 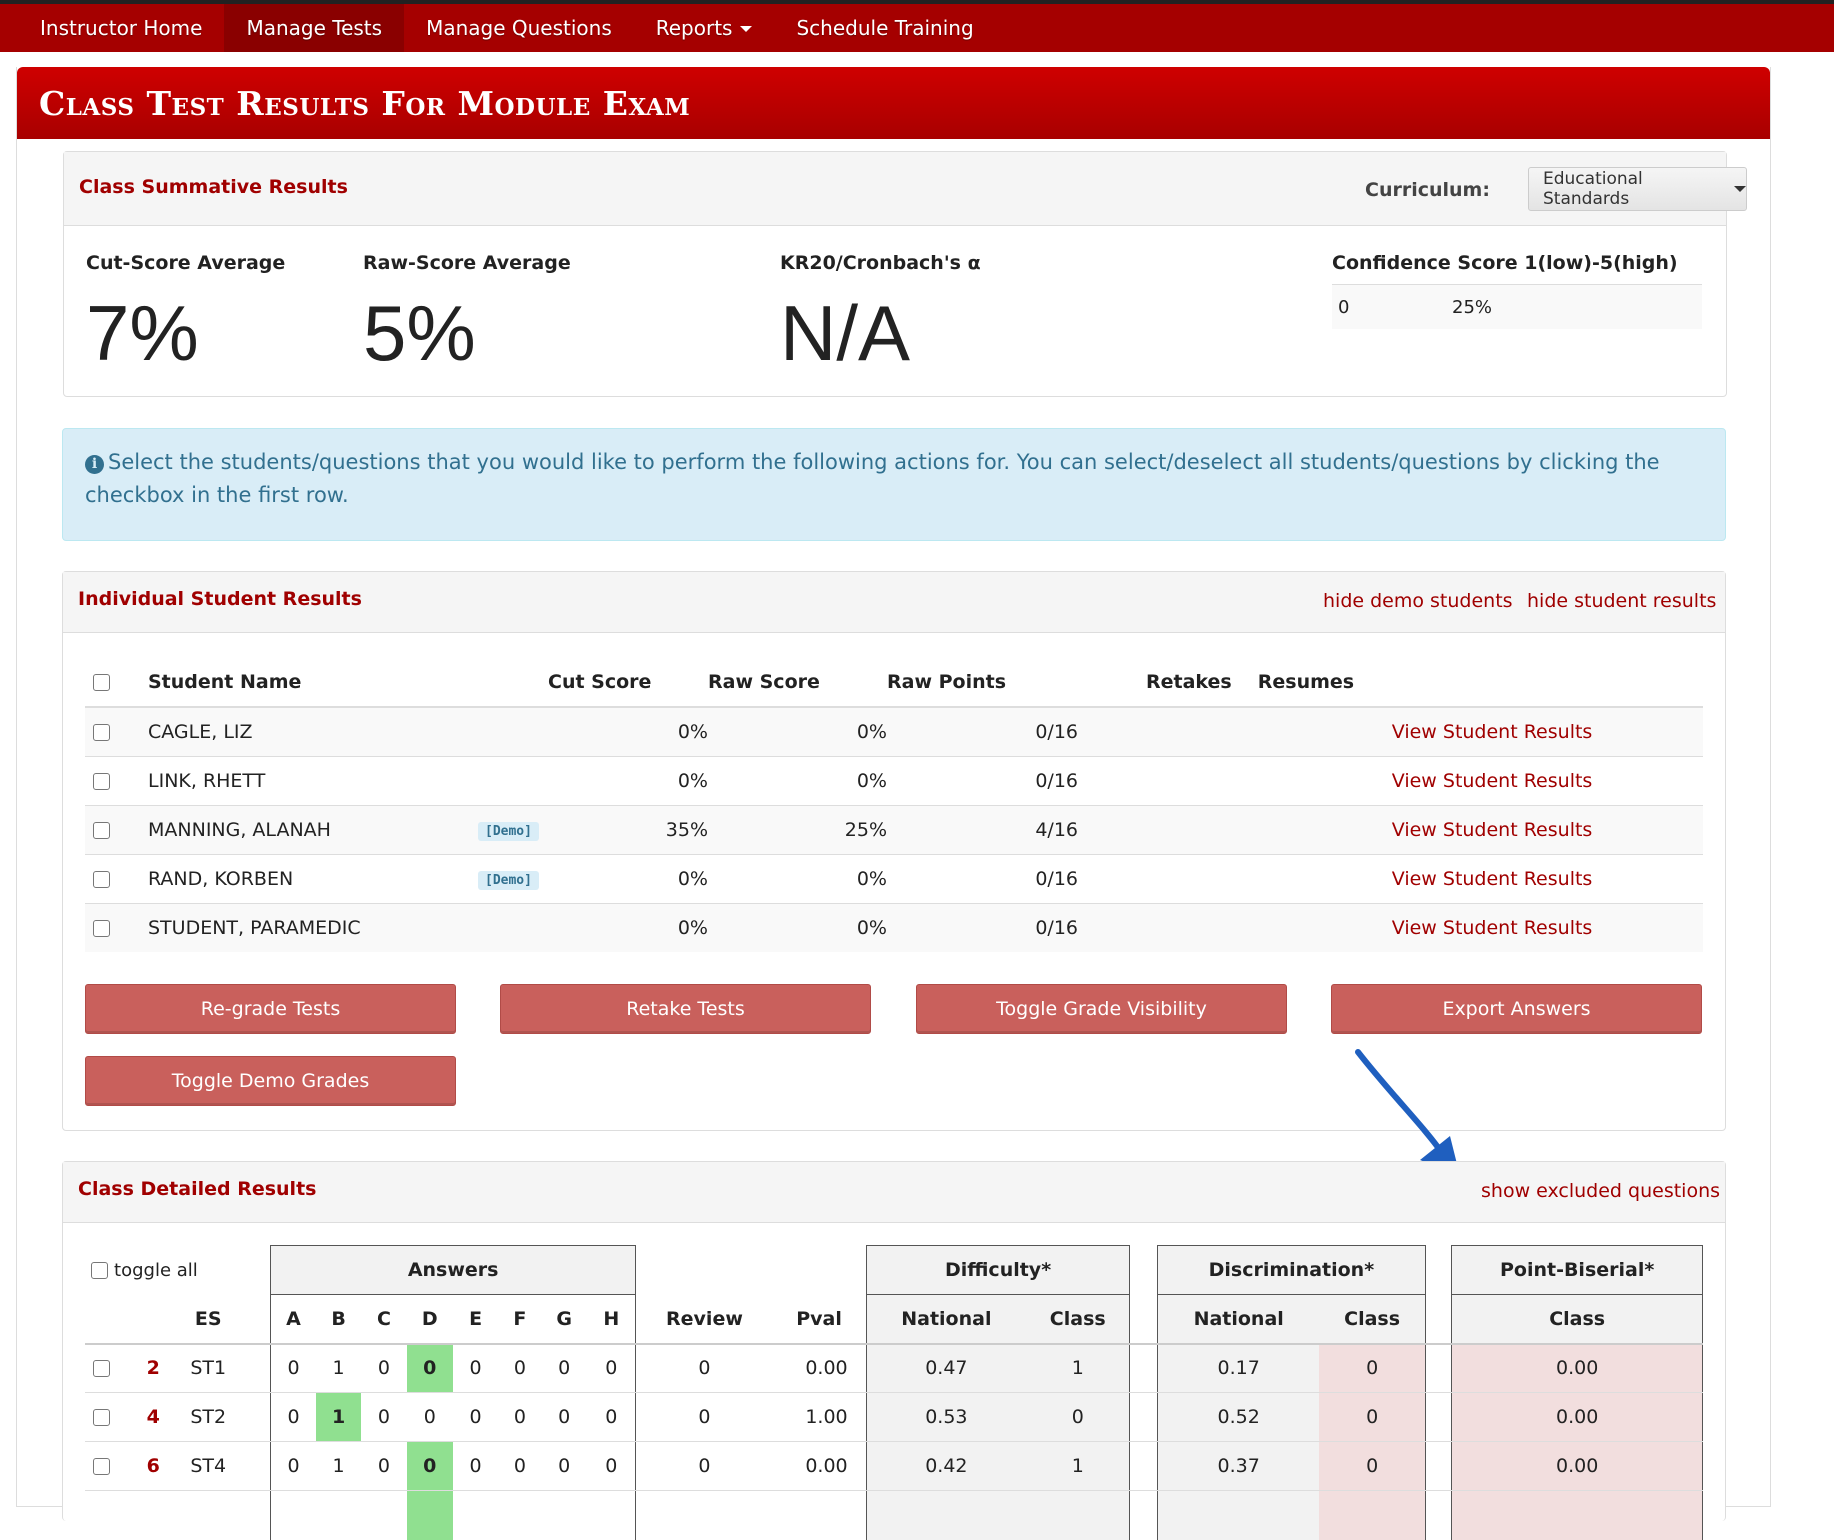 What do you see at coordinates (313, 780) in the screenshot?
I see `student-name: LINK, RHETT` at bounding box center [313, 780].